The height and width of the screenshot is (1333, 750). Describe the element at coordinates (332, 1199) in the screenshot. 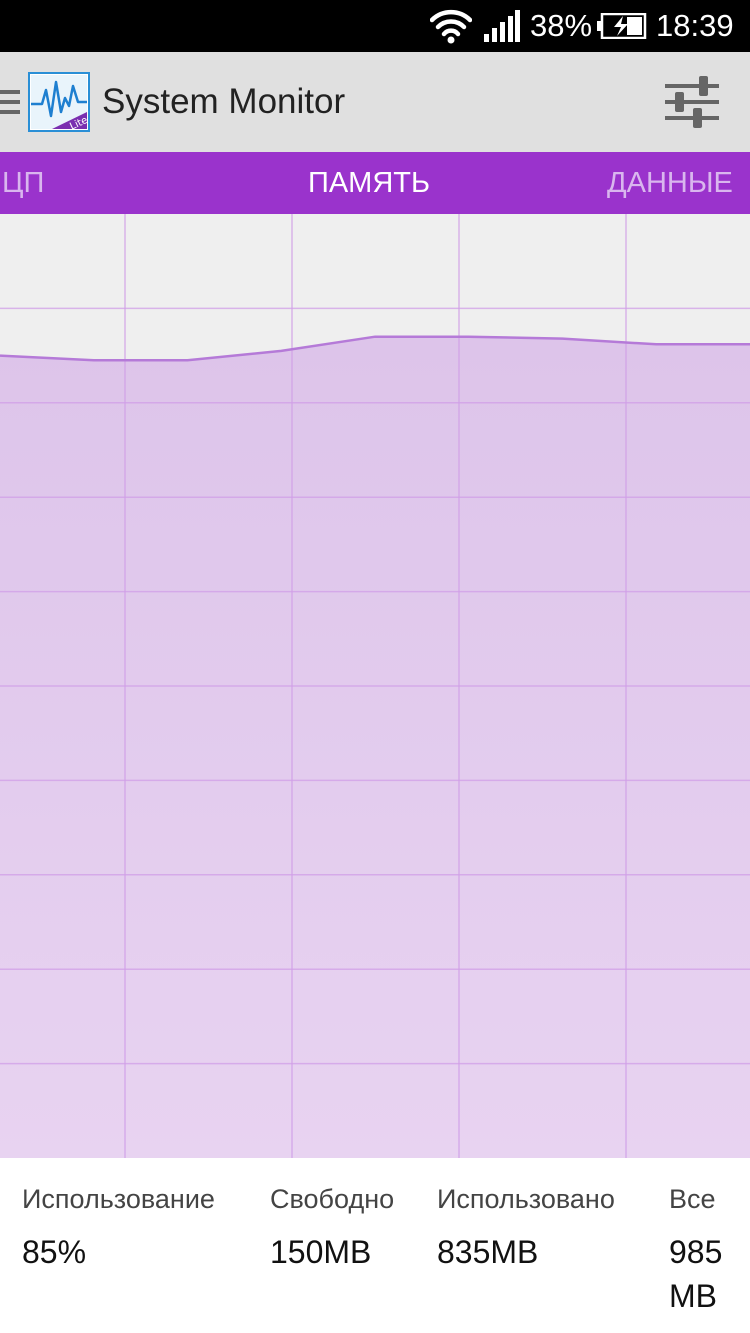

I see `stat-free-label: Свободно` at that location.